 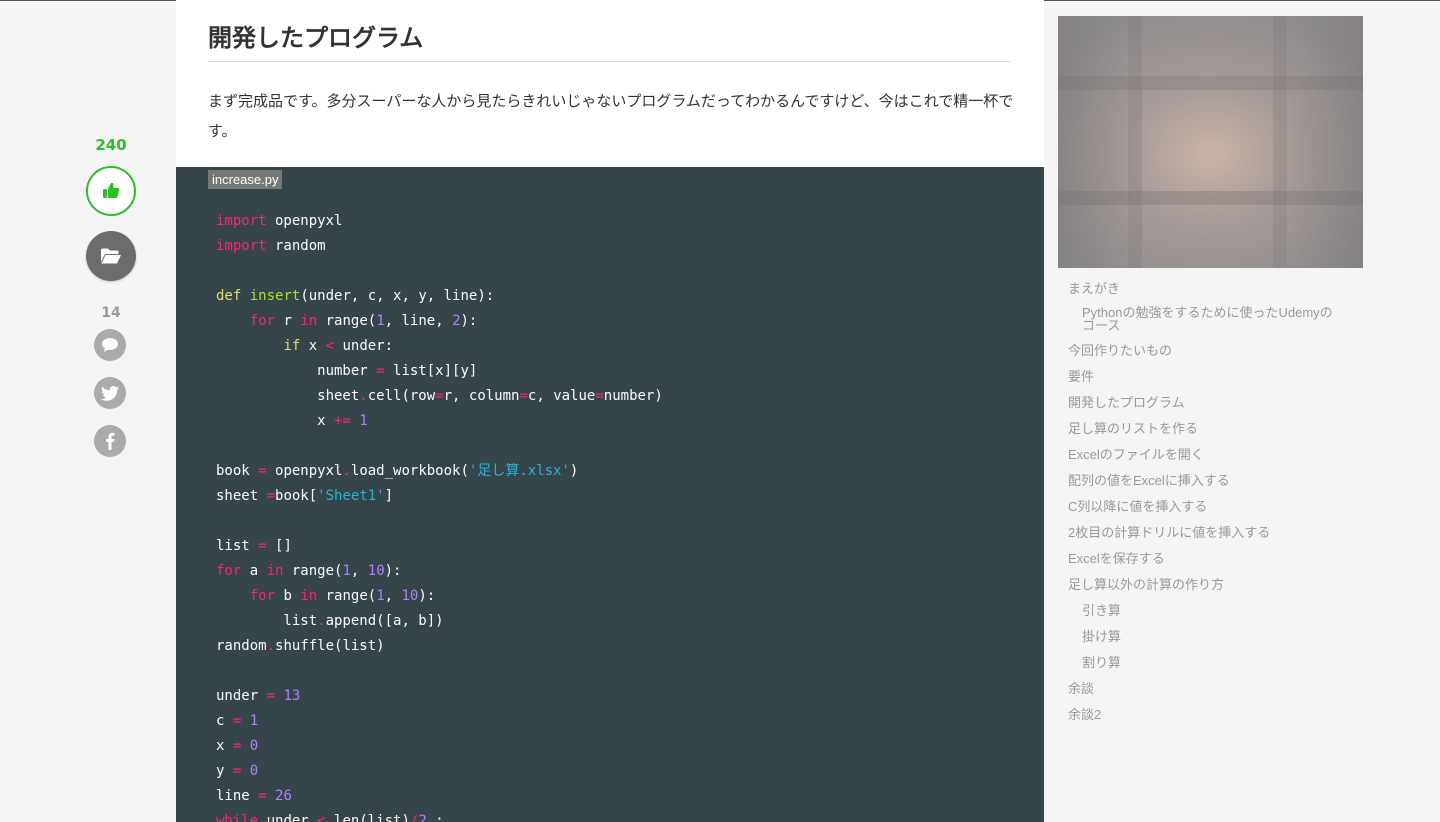 What do you see at coordinates (1213, 377) in the screenshot?
I see `toc-item: 要件` at bounding box center [1213, 377].